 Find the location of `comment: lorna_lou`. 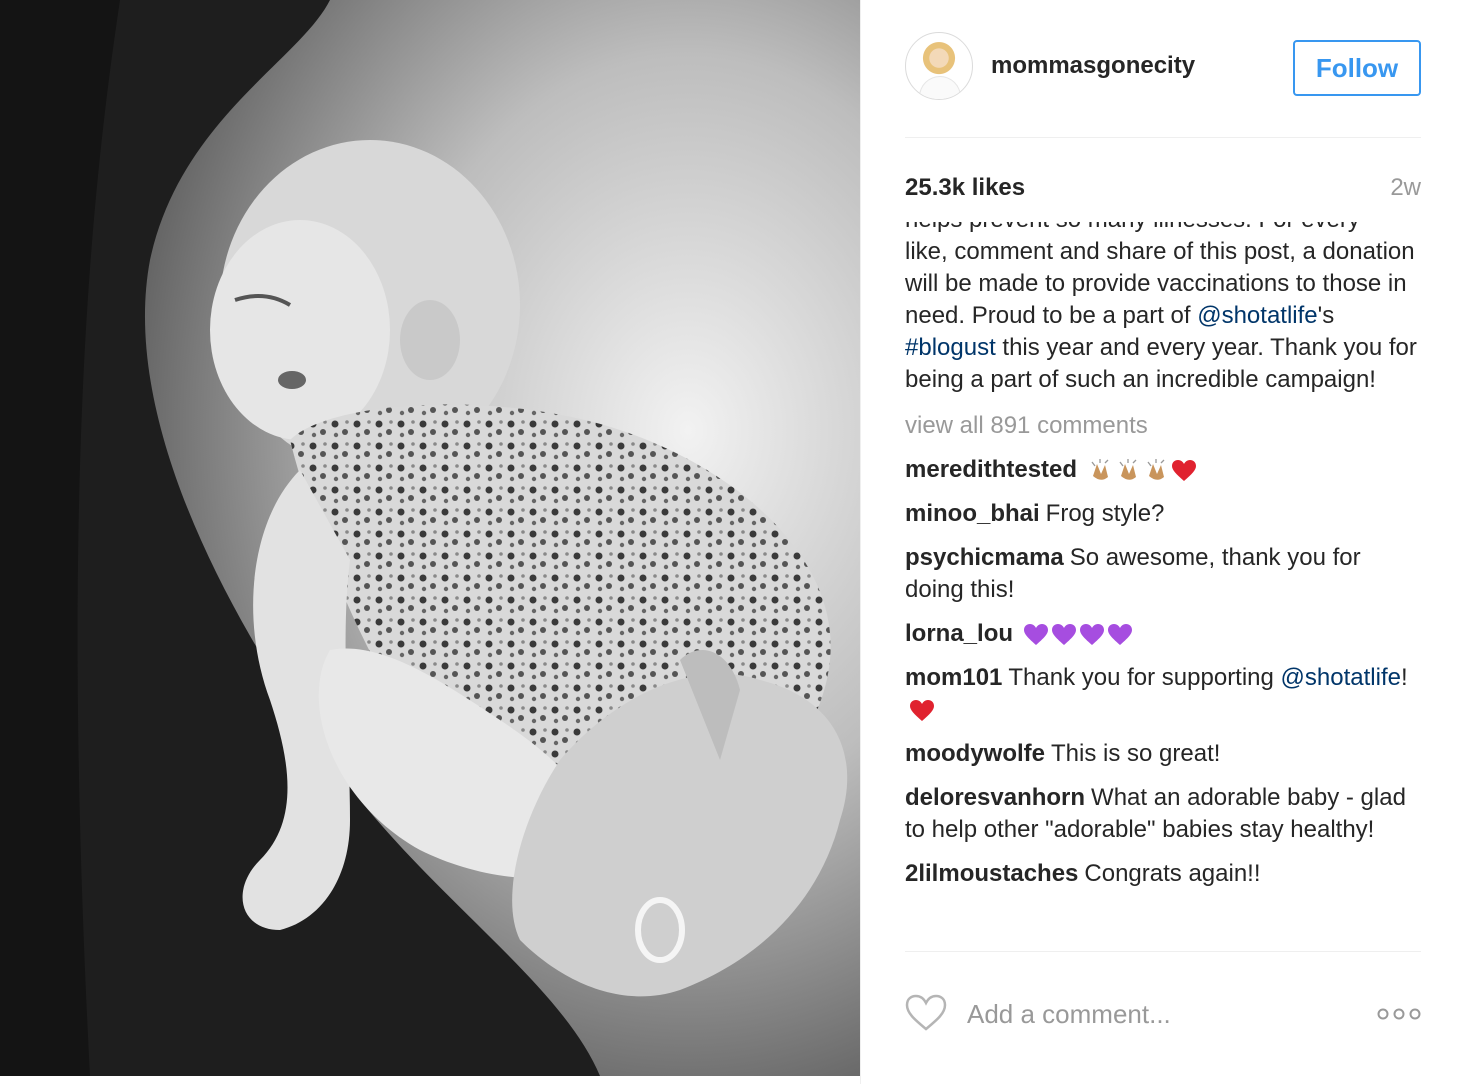

comment: lorna_lou is located at coordinates (1163, 634).